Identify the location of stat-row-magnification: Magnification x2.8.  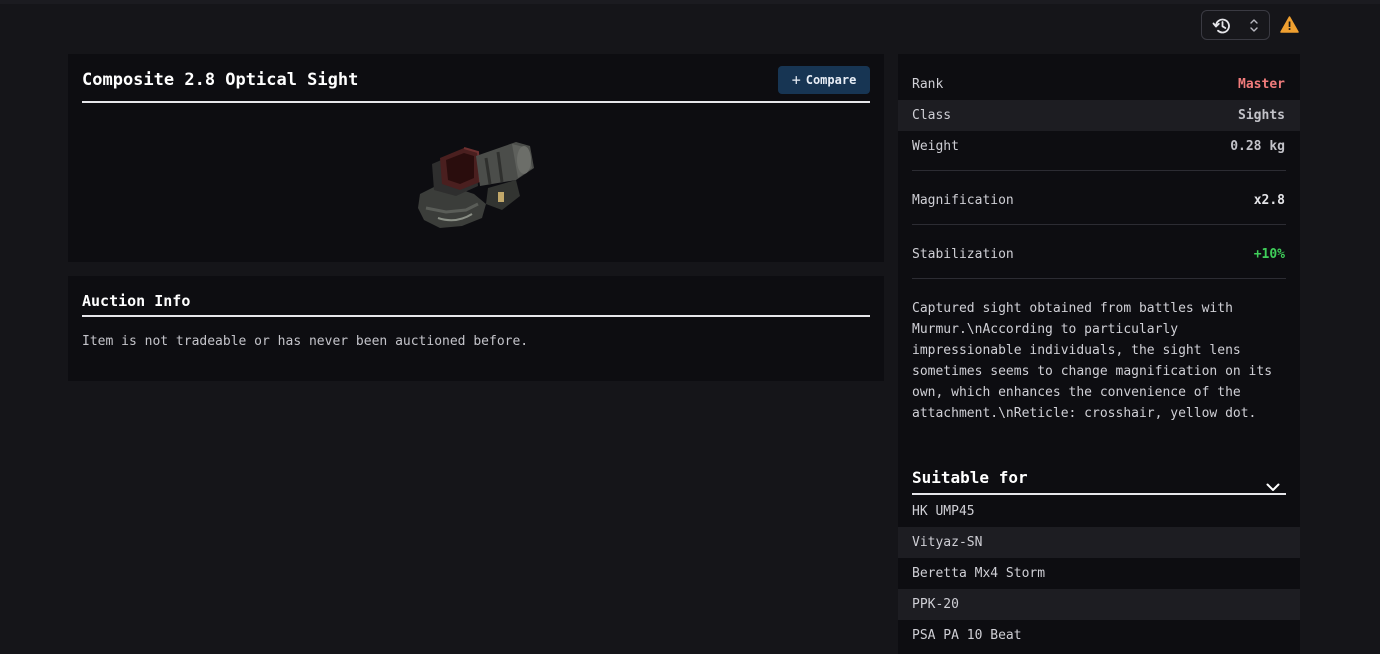
(1099, 200).